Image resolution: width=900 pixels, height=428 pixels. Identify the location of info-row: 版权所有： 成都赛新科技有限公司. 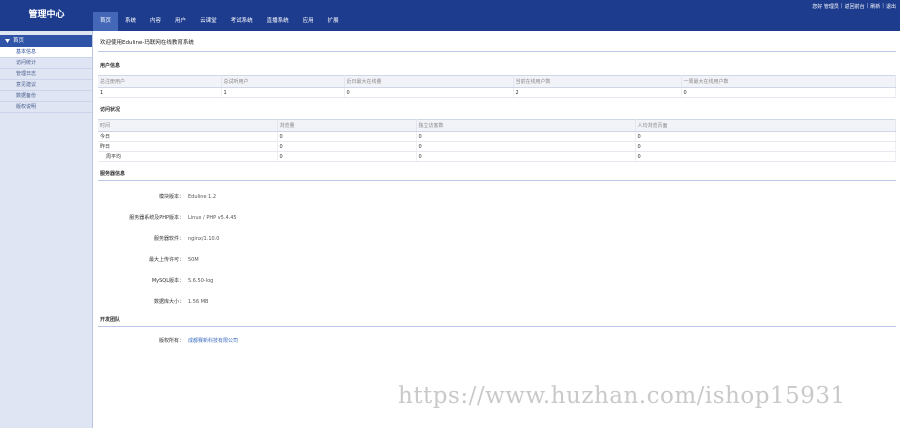
(497, 340).